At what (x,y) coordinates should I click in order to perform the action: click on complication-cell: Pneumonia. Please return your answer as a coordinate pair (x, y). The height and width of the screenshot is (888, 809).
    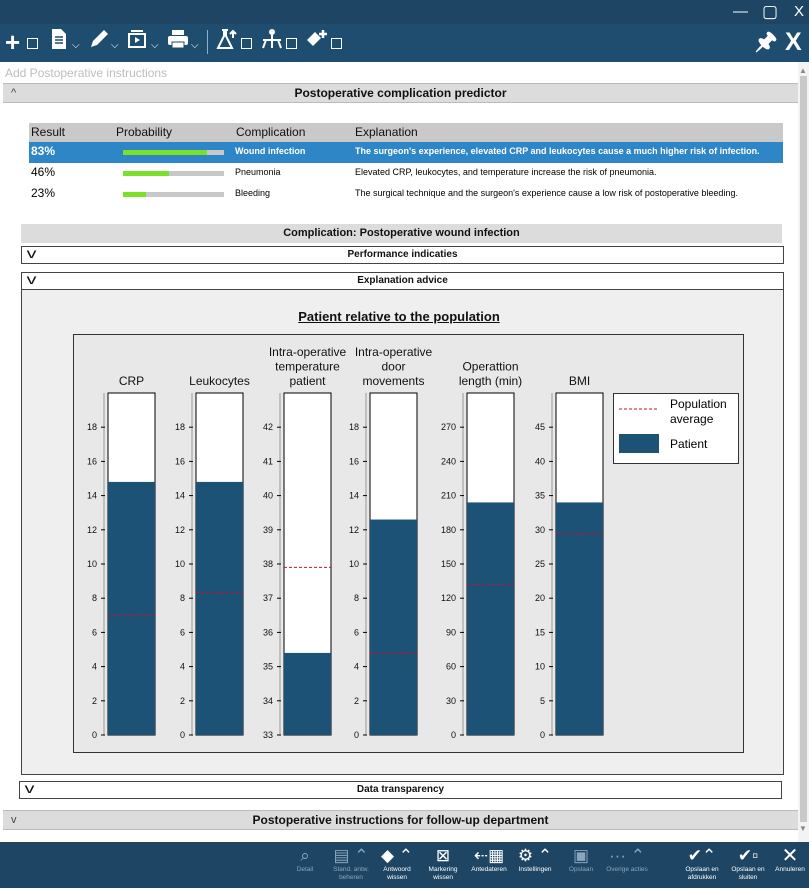
    Looking at the image, I should click on (258, 172).